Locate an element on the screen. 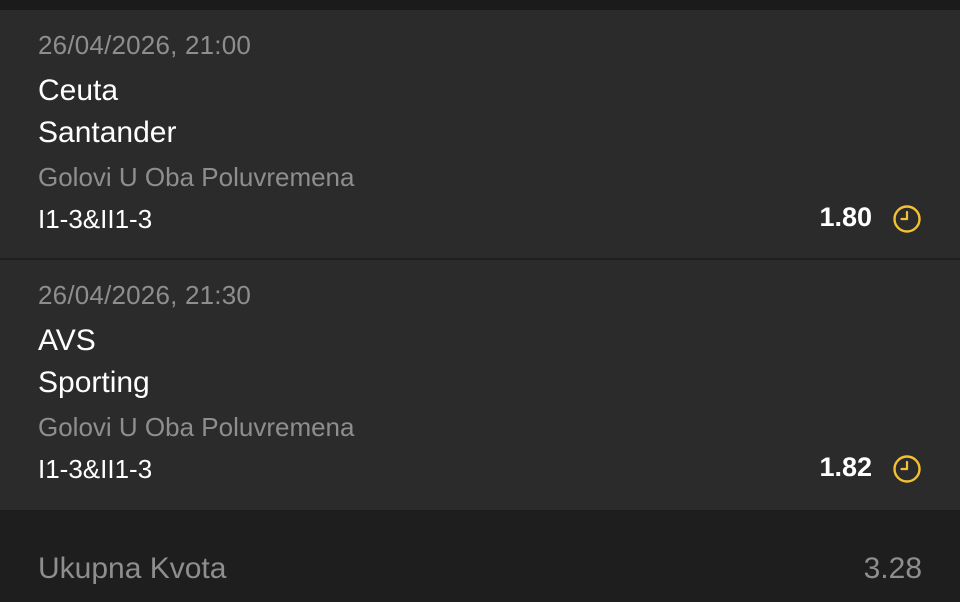 The width and height of the screenshot is (960, 602). home-team: Ceuta is located at coordinates (78, 90).